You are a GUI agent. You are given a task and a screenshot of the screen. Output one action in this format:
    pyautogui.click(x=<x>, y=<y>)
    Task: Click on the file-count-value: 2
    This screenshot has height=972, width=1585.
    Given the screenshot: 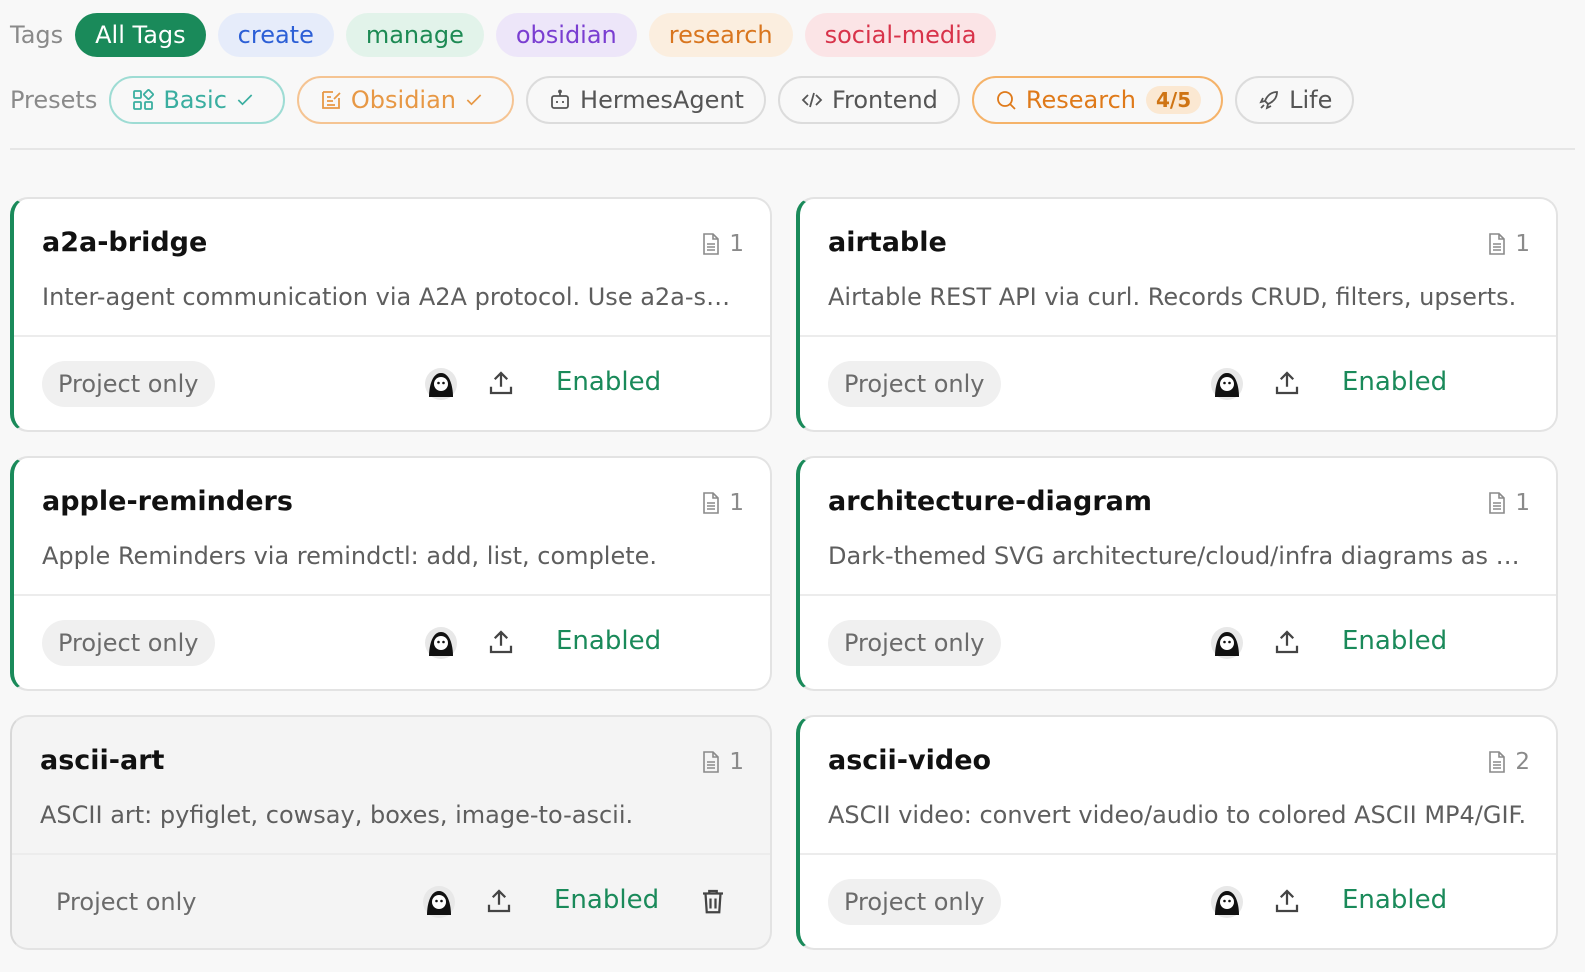 What is the action you would take?
    pyautogui.click(x=1522, y=762)
    